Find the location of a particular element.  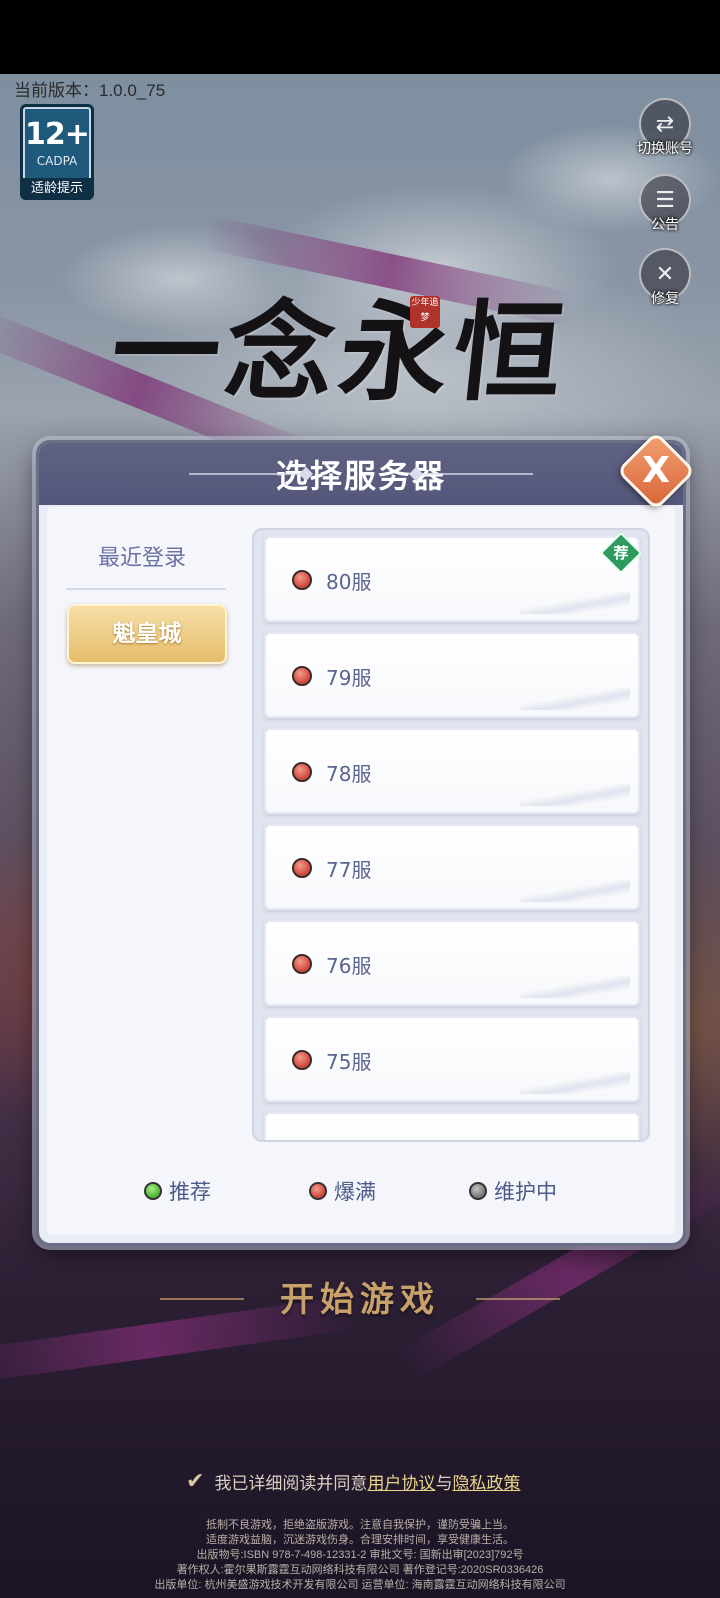

recent-login-label: 最近登录 is located at coordinates (142, 558).